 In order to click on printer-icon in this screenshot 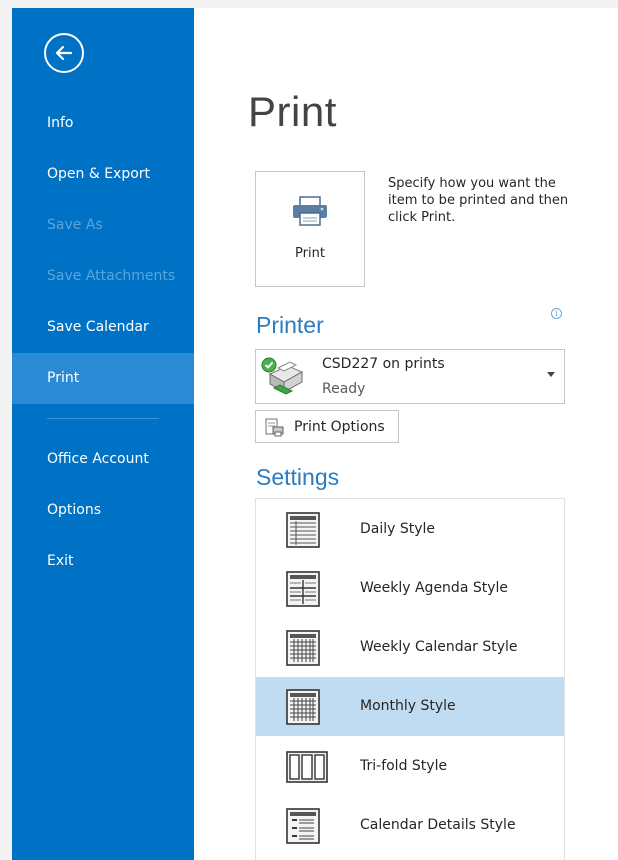, I will do `click(310, 213)`.